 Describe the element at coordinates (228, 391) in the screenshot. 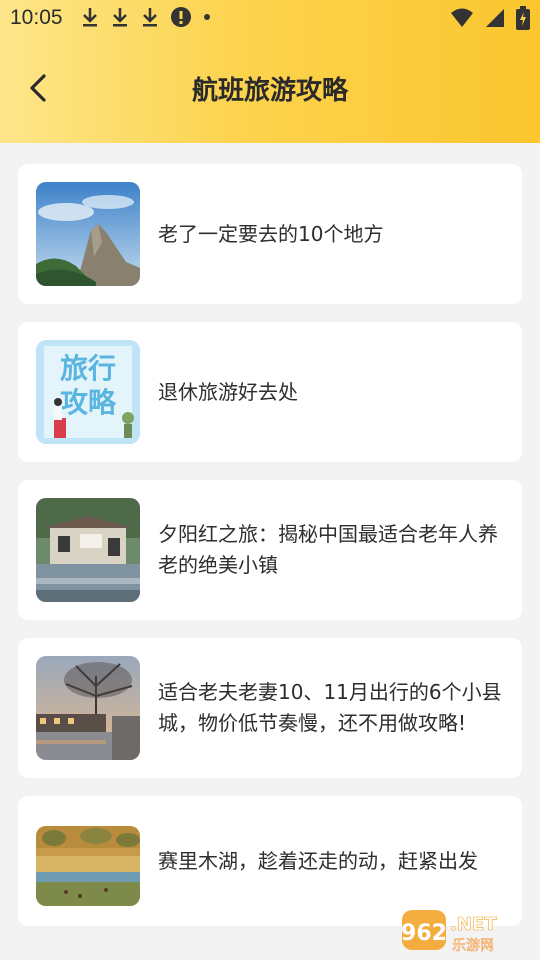

I see `article-title: 退休旅游好去处` at that location.